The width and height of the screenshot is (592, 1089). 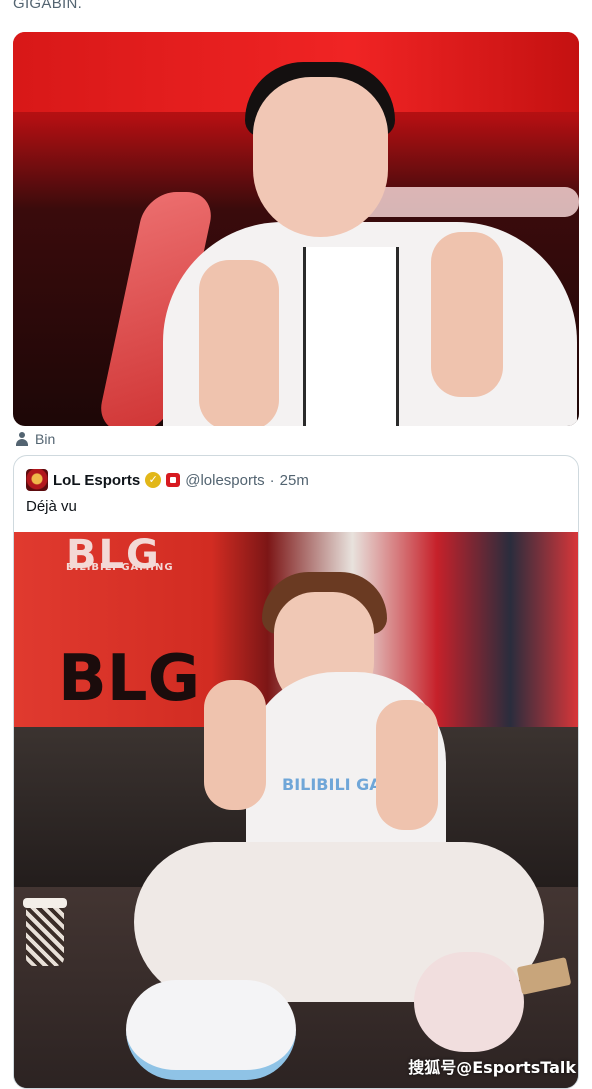 I want to click on author-handle: @lolesports, so click(x=224, y=480).